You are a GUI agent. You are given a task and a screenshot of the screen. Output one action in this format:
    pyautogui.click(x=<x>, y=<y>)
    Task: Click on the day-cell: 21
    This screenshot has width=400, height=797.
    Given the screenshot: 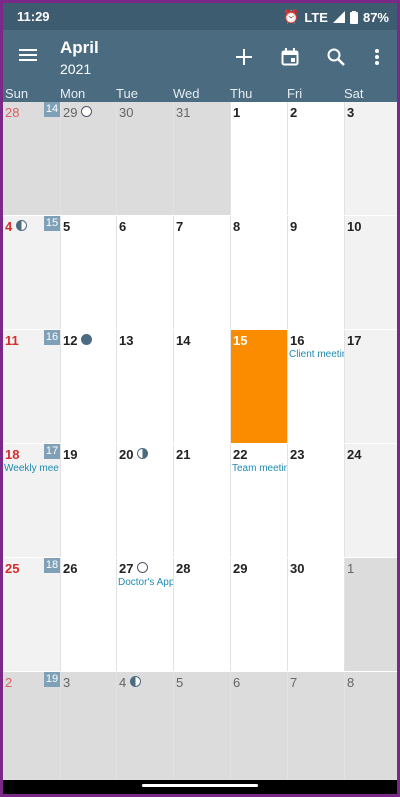 What is the action you would take?
    pyautogui.click(x=201, y=500)
    